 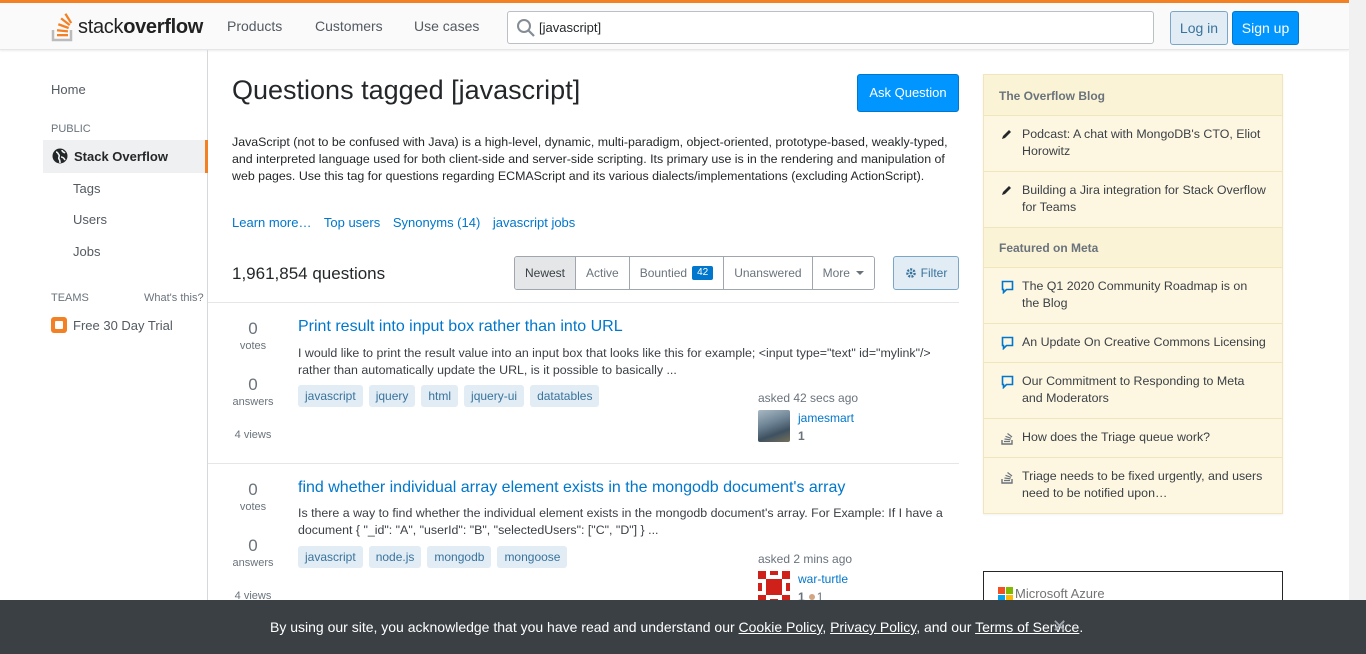 I want to click on tab-more: More, so click(x=843, y=273).